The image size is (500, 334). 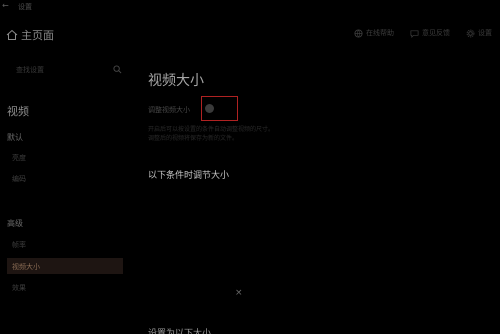 What do you see at coordinates (15, 137) in the screenshot?
I see `nav-group-default: 默认` at bounding box center [15, 137].